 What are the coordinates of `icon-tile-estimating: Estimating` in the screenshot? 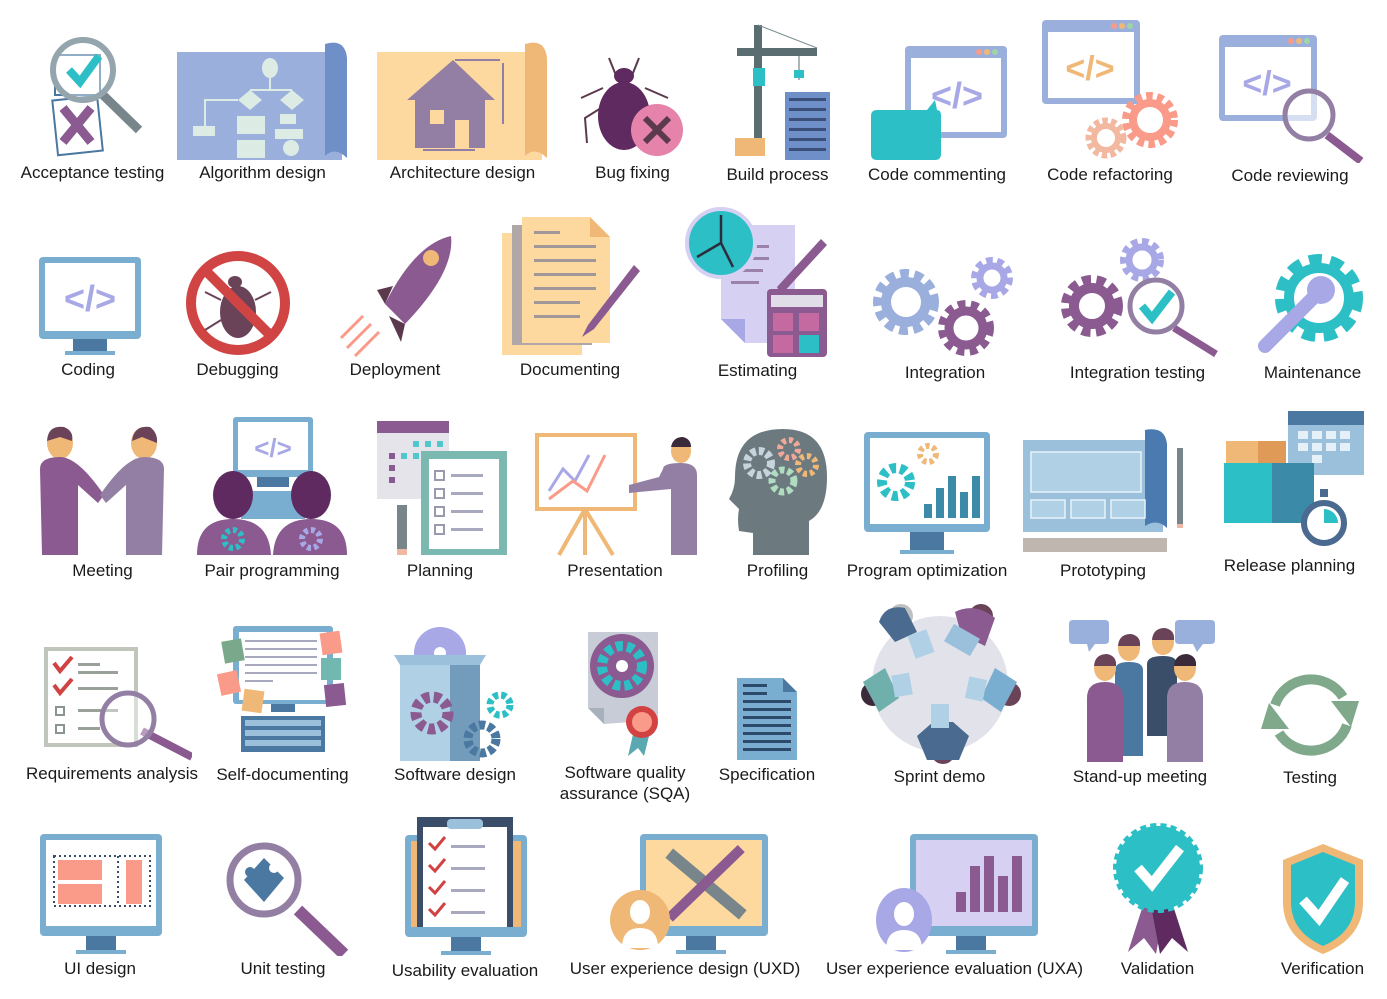 It's located at (757, 292).